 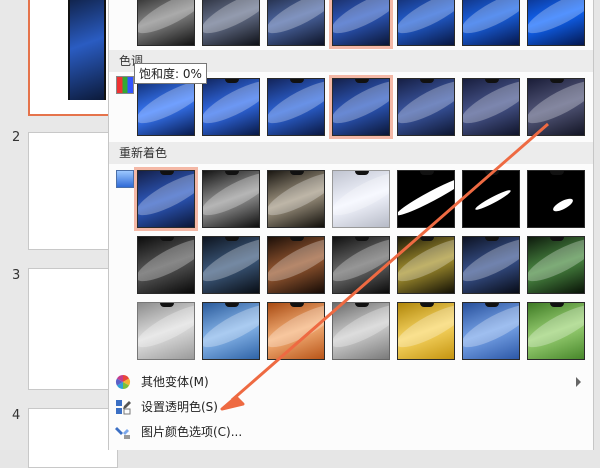 What do you see at coordinates (351, 407) in the screenshot?
I see `menu-item-set-transparent-color: 设置透明色(S)` at bounding box center [351, 407].